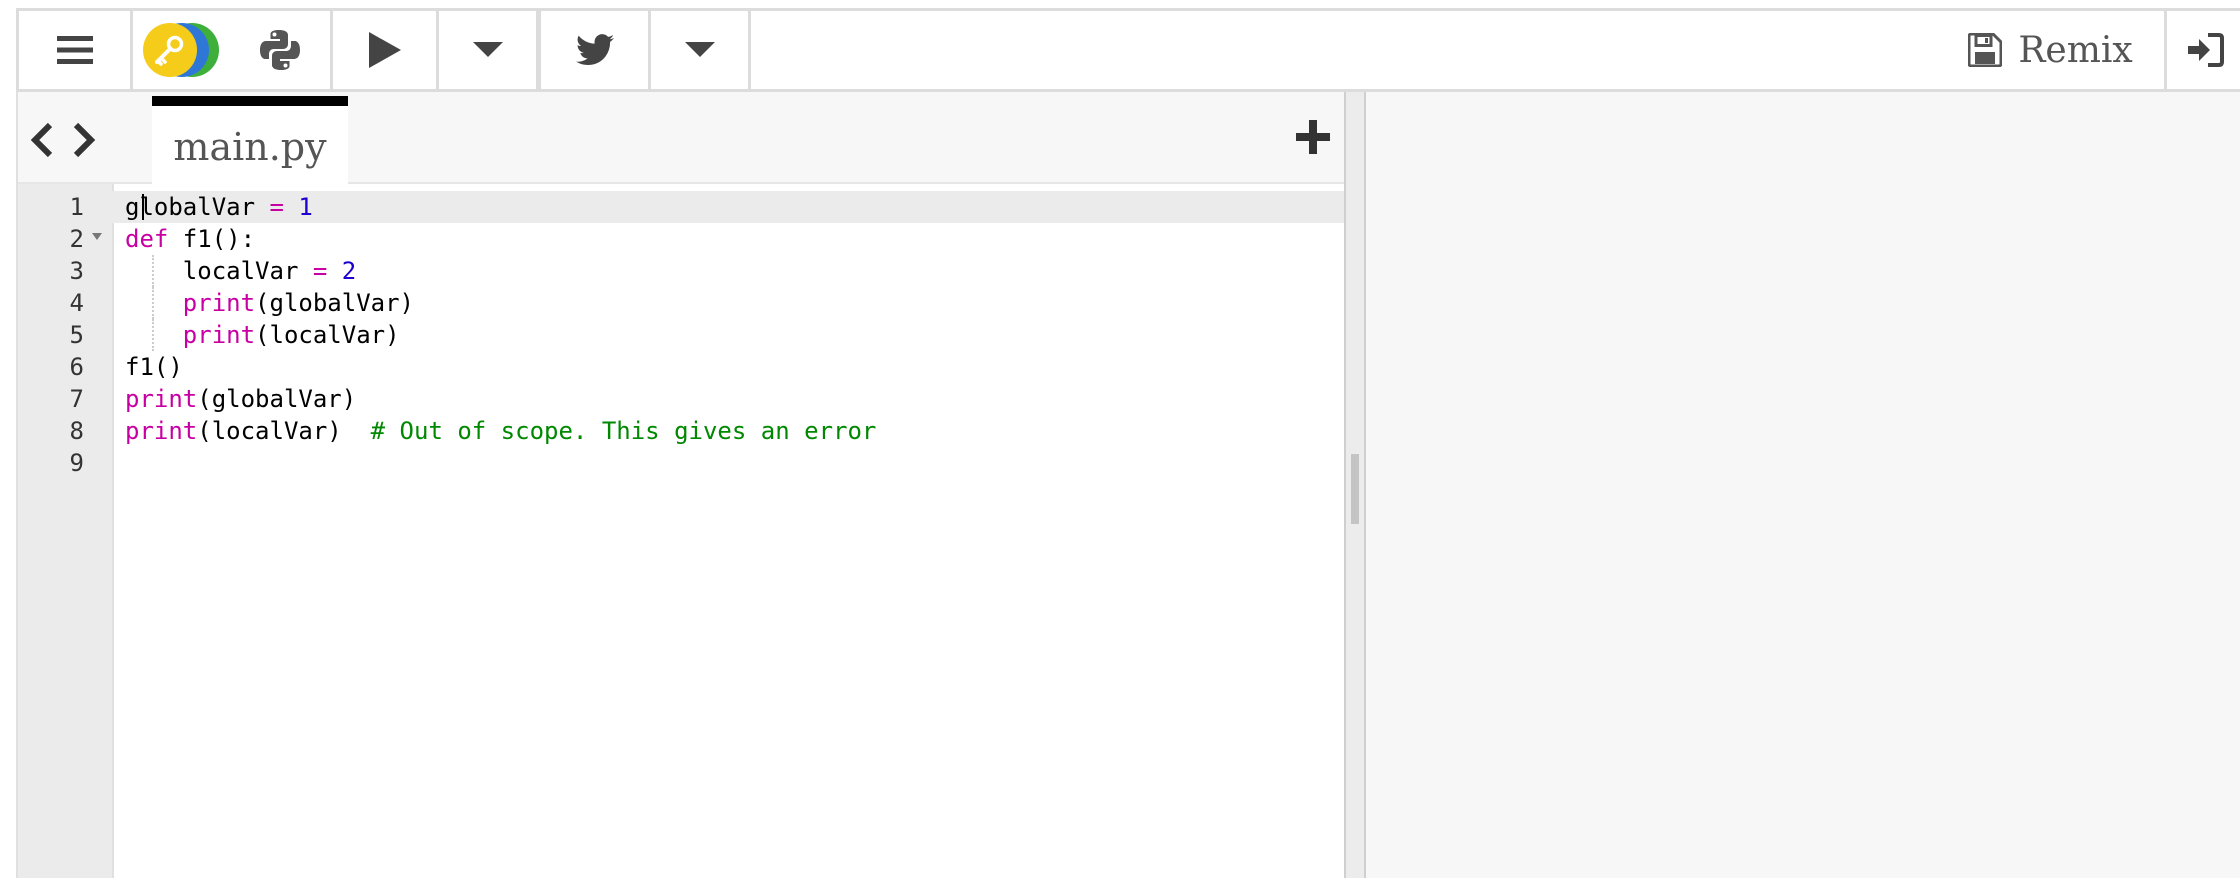 This screenshot has height=878, width=2240. What do you see at coordinates (76, 239) in the screenshot?
I see `line-number: 2` at bounding box center [76, 239].